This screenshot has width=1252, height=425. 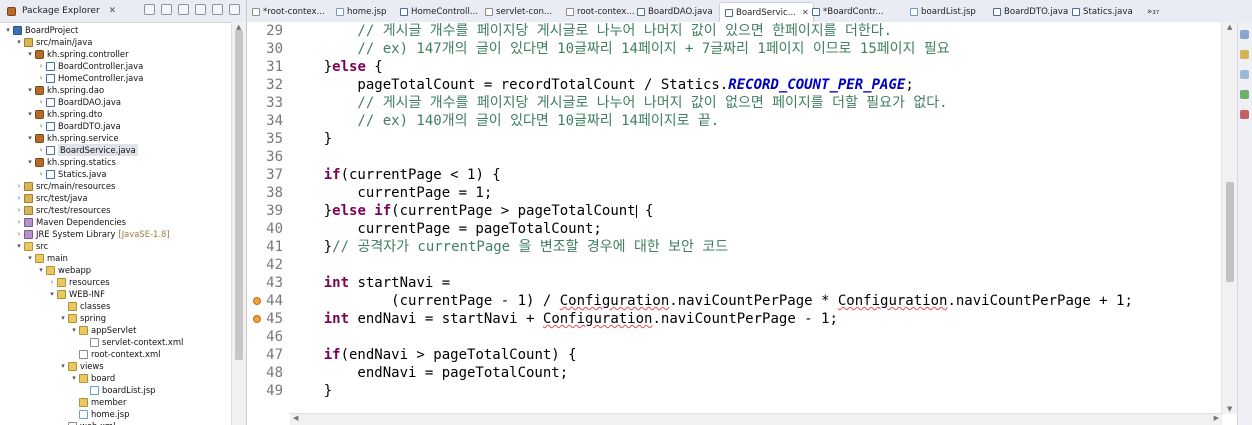 I want to click on tree-item: member, so click(x=98, y=402).